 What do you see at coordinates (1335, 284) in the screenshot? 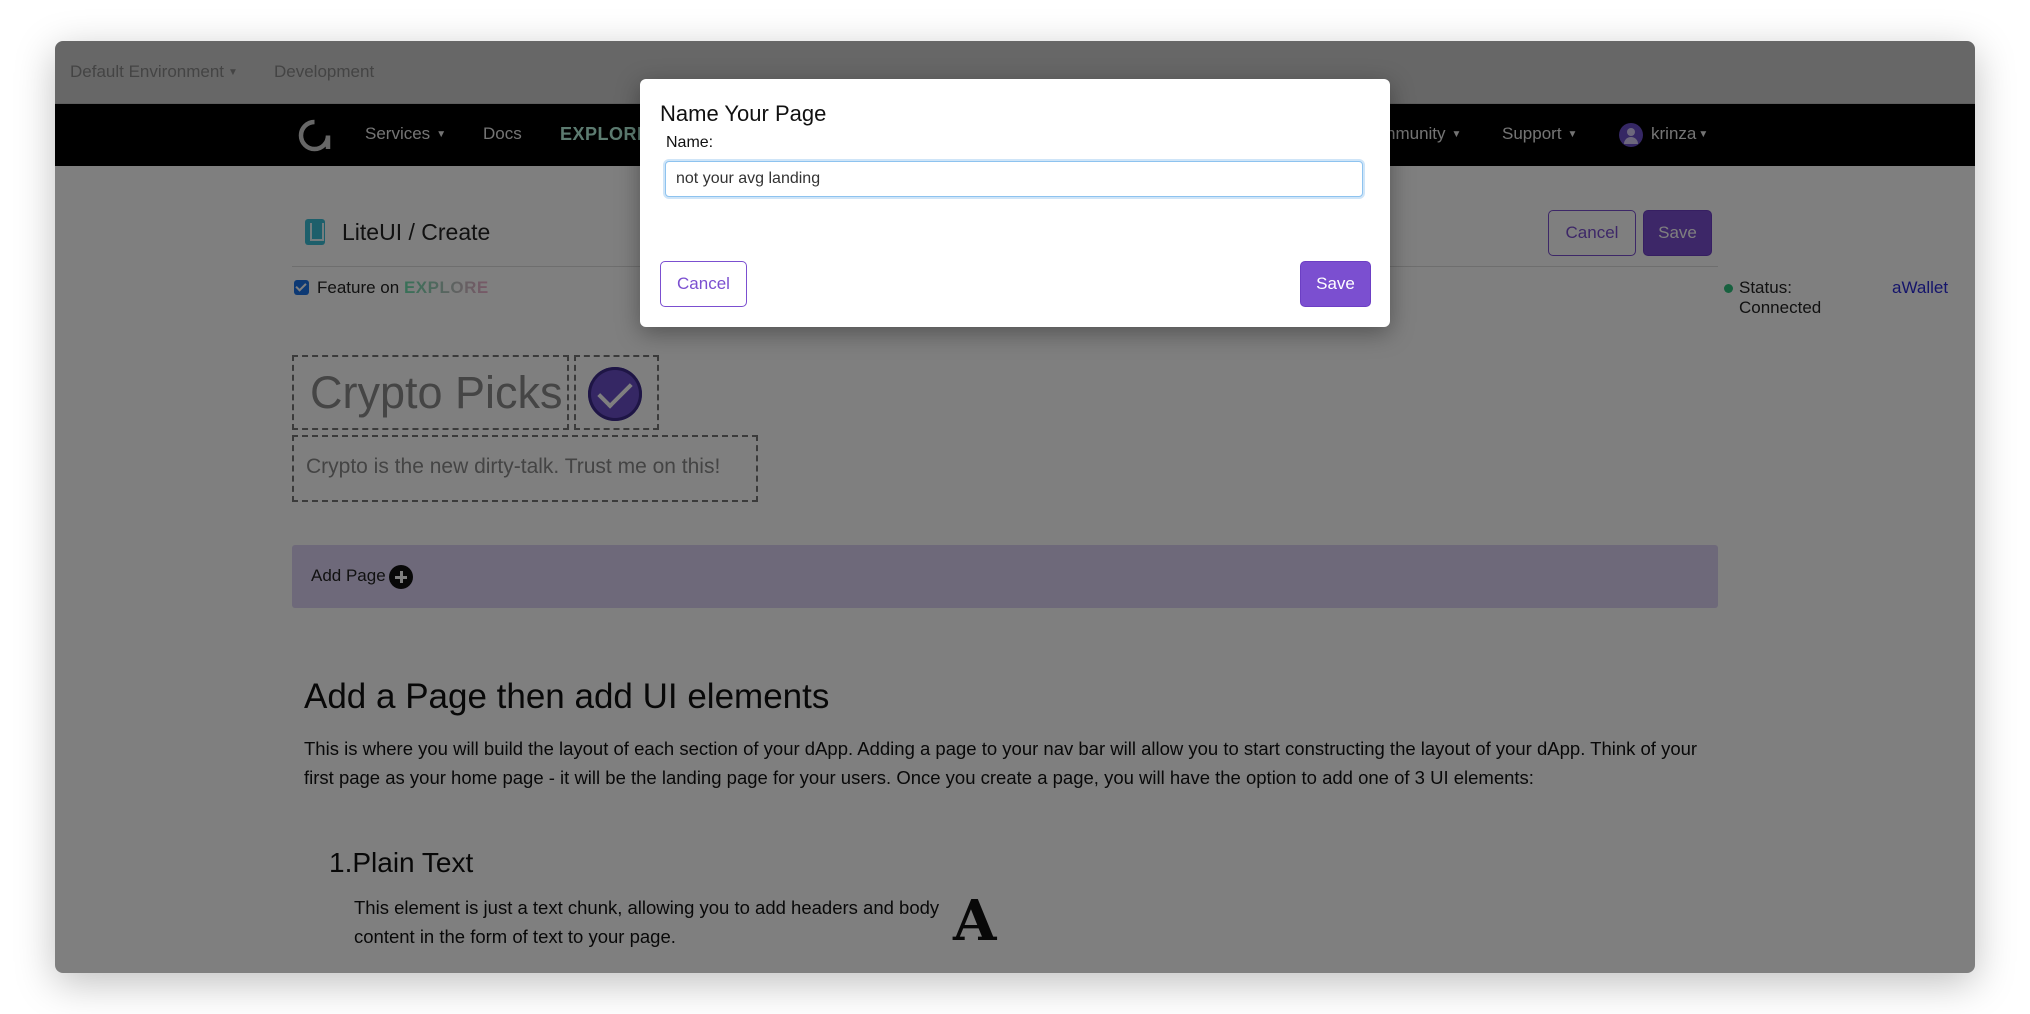
I see `modal-save-button: Save` at bounding box center [1335, 284].